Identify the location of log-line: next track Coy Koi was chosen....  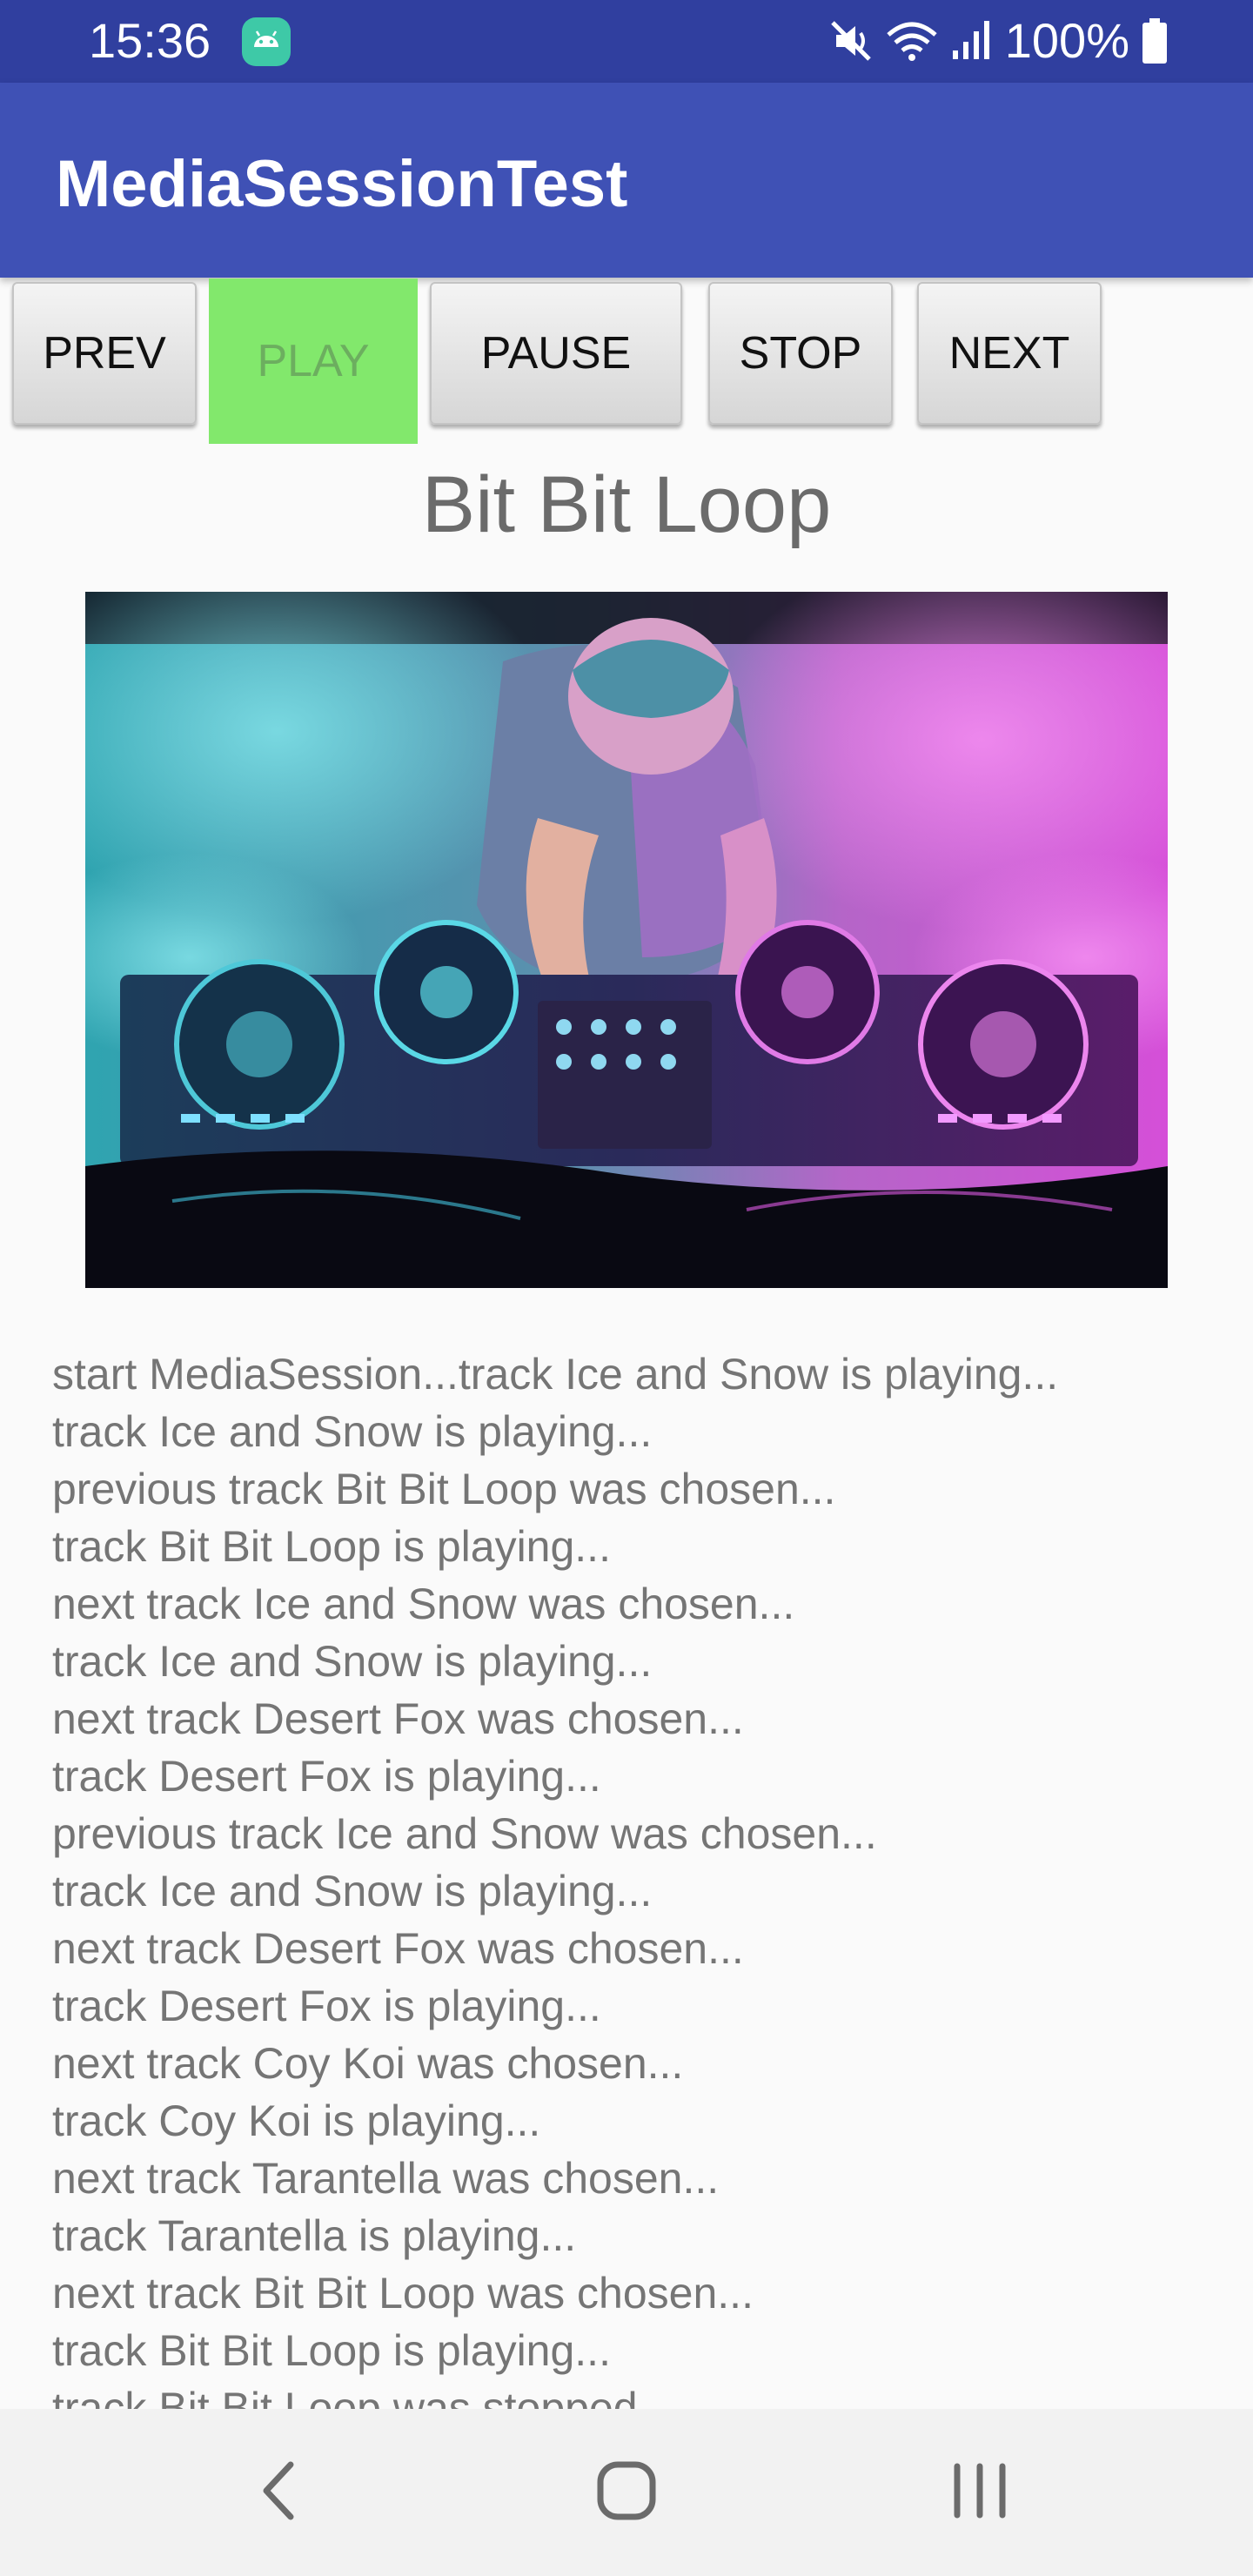
(368, 2064).